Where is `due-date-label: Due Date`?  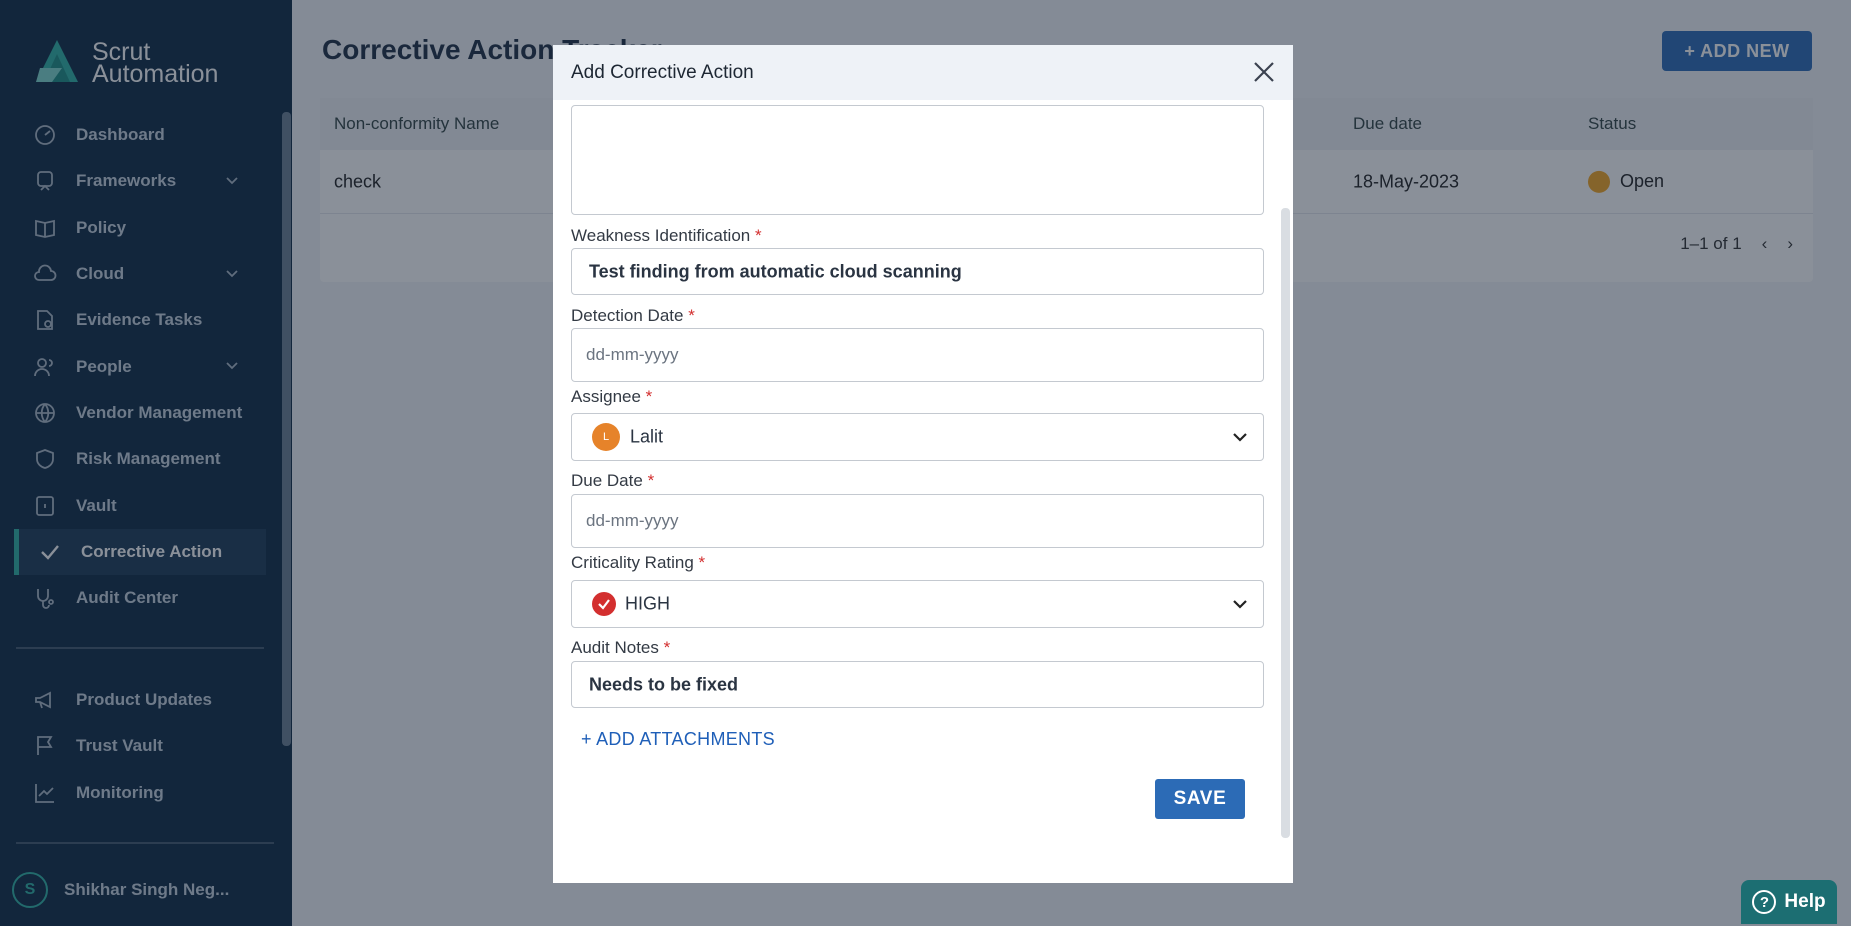 due-date-label: Due Date is located at coordinates (607, 480).